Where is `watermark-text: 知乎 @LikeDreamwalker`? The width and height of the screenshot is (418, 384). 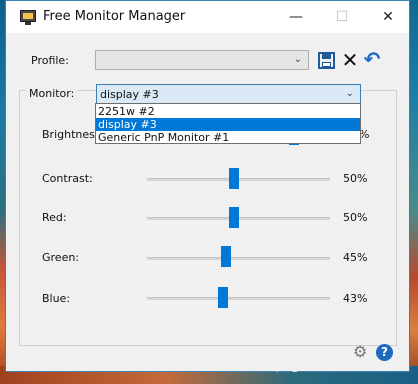 watermark-text: 知乎 @LikeDreamwalker is located at coordinates (335, 366).